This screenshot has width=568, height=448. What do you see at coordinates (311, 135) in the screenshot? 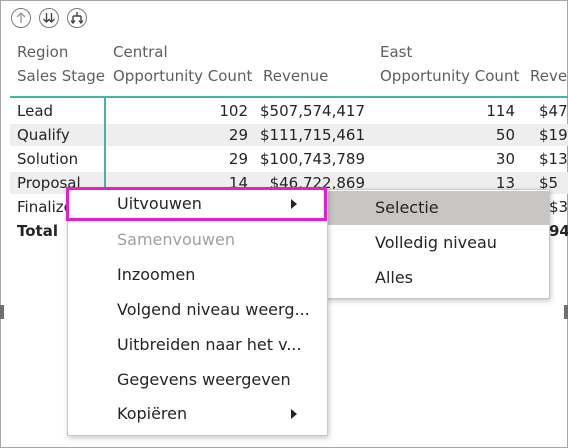
I see `table-cell: $111,715,461` at bounding box center [311, 135].